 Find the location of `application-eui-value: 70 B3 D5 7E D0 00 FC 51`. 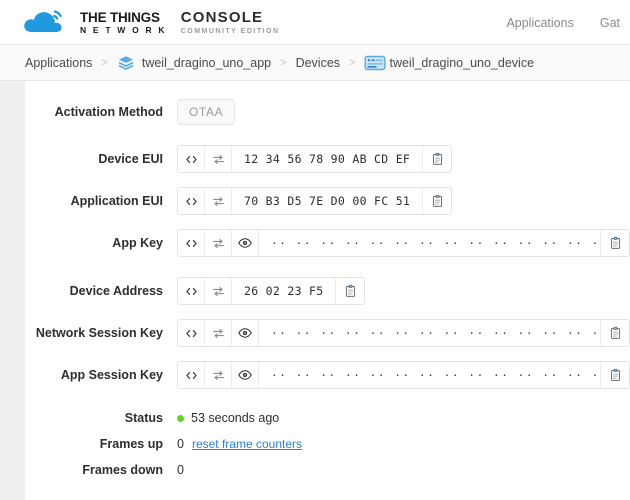

application-eui-value: 70 B3 D5 7E D0 00 FC 51 is located at coordinates (327, 201).